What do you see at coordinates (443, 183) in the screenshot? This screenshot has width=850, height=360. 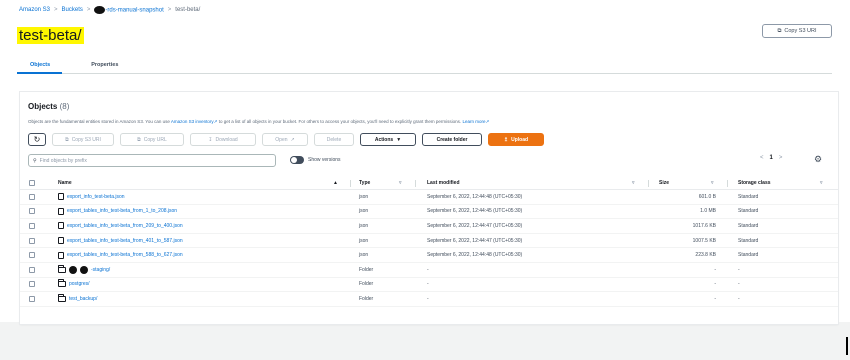 I see `column-header-last-modified: Last modified` at bounding box center [443, 183].